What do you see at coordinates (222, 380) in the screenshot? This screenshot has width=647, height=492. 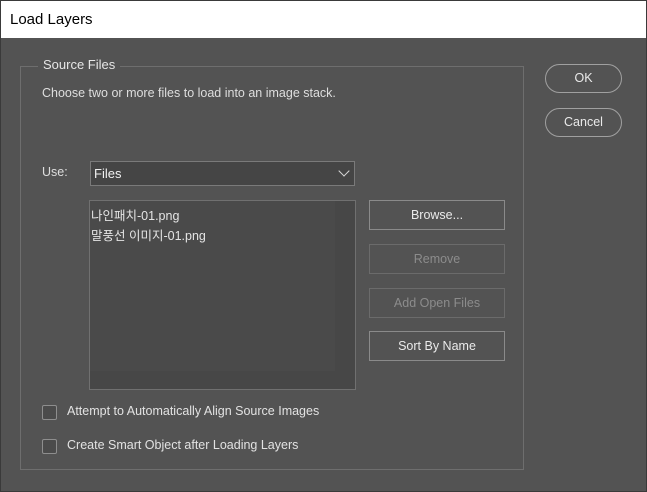 I see `horizontal-scrollbar` at bounding box center [222, 380].